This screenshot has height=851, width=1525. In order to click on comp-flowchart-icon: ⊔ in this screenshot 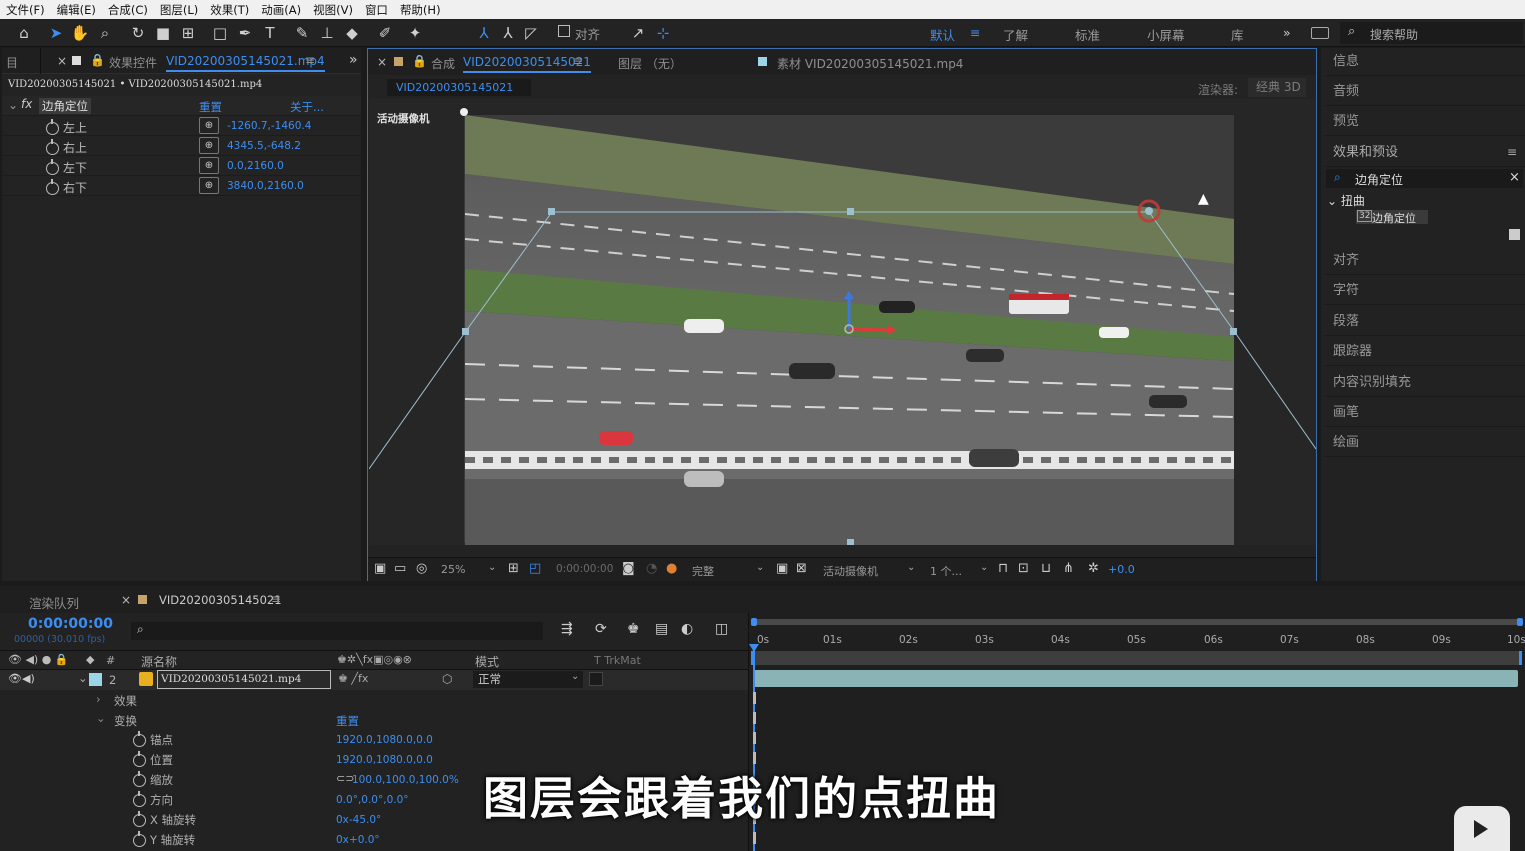, I will do `click(1046, 568)`.